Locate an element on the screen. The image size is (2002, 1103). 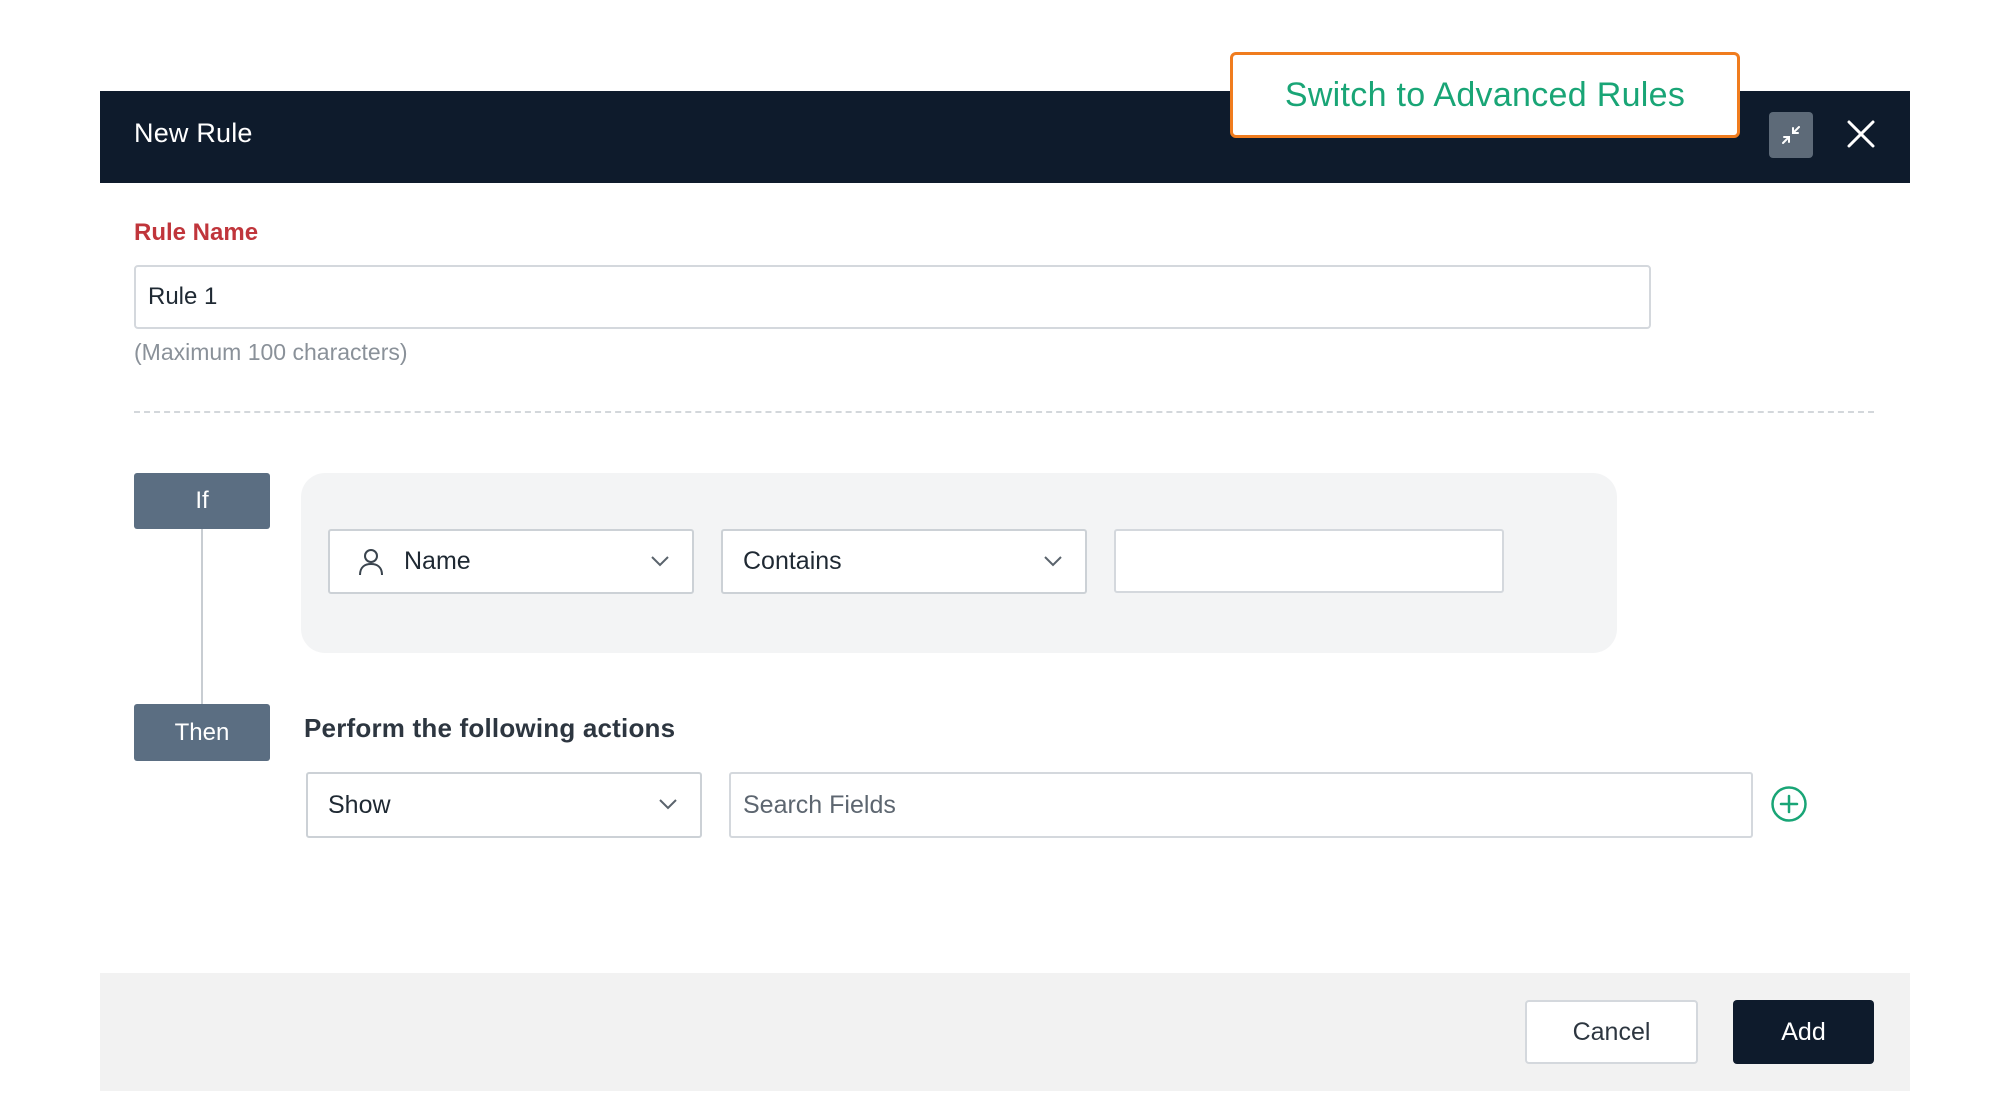
close-icon is located at coordinates (1861, 134).